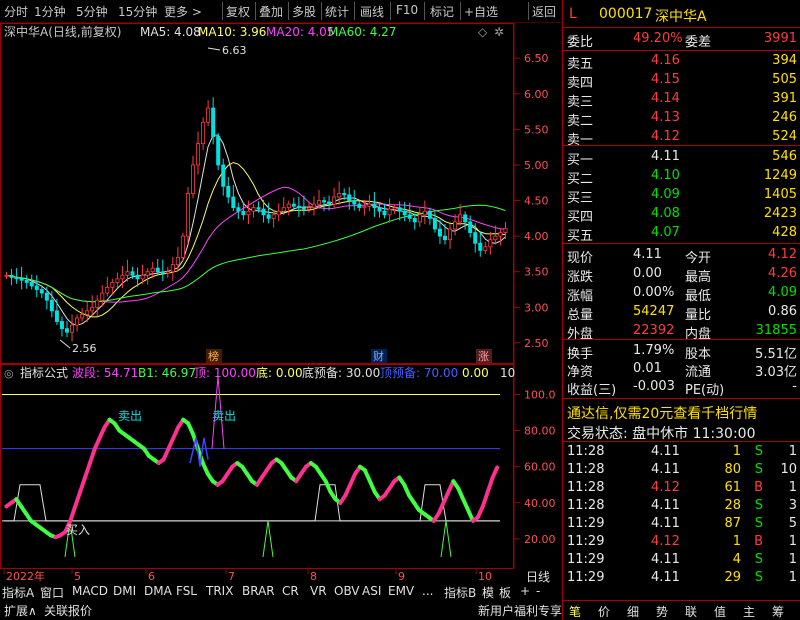 The width and height of the screenshot is (800, 620). Describe the element at coordinates (483, 356) in the screenshot. I see `event-marker-zhang: 涨` at that location.